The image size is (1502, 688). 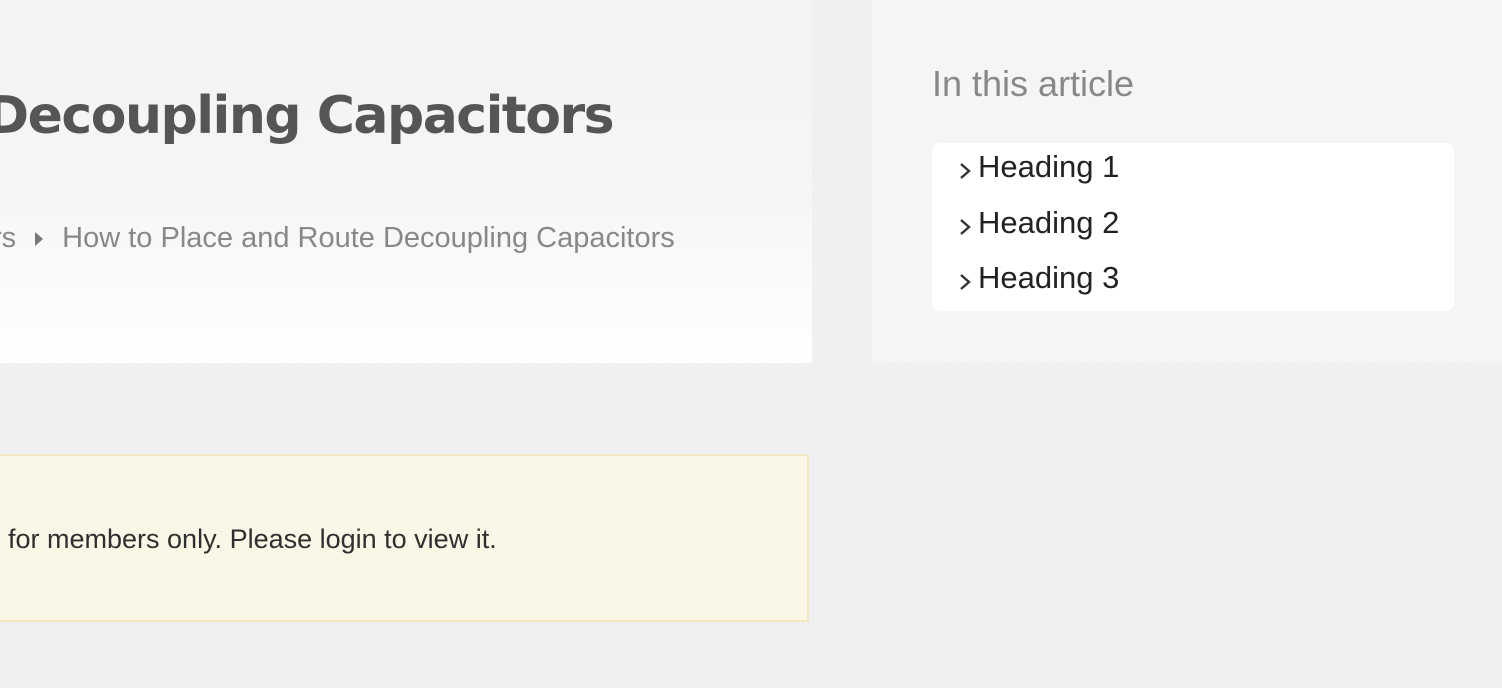 What do you see at coordinates (1049, 277) in the screenshot?
I see `toc-item-label: Heading 3` at bounding box center [1049, 277].